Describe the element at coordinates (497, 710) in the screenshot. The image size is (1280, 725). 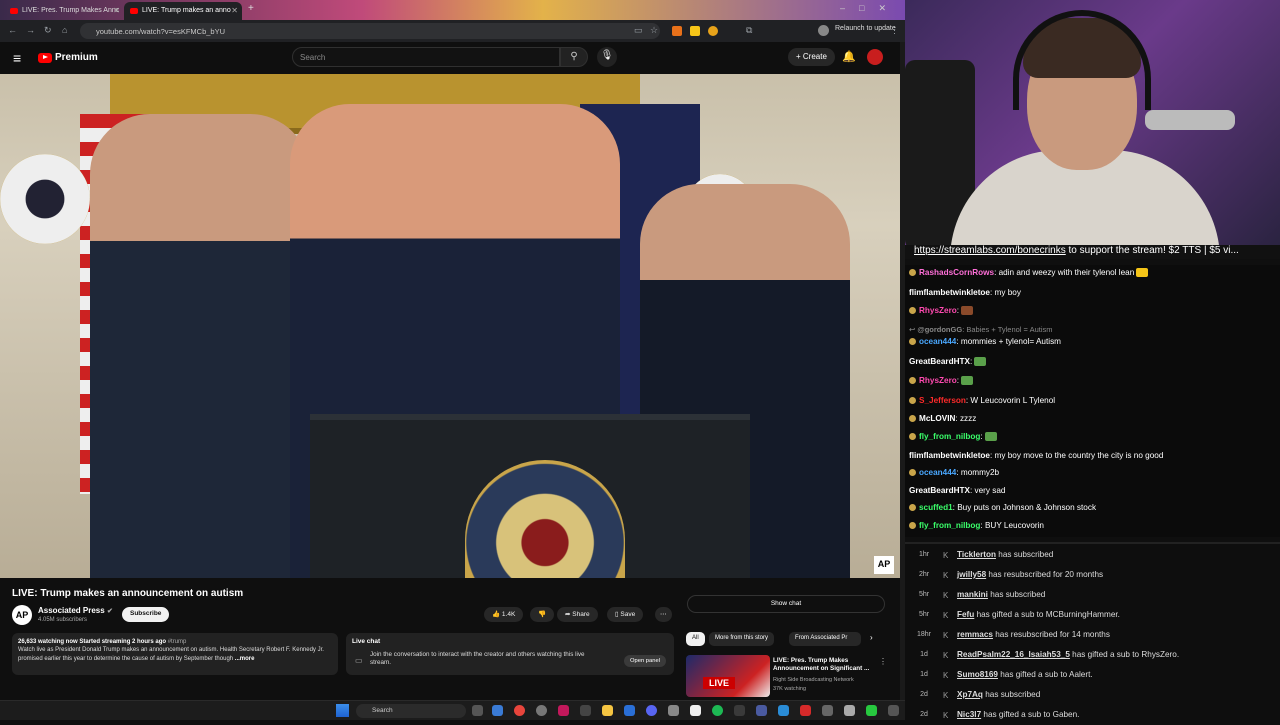
I see `edge-icon` at that location.